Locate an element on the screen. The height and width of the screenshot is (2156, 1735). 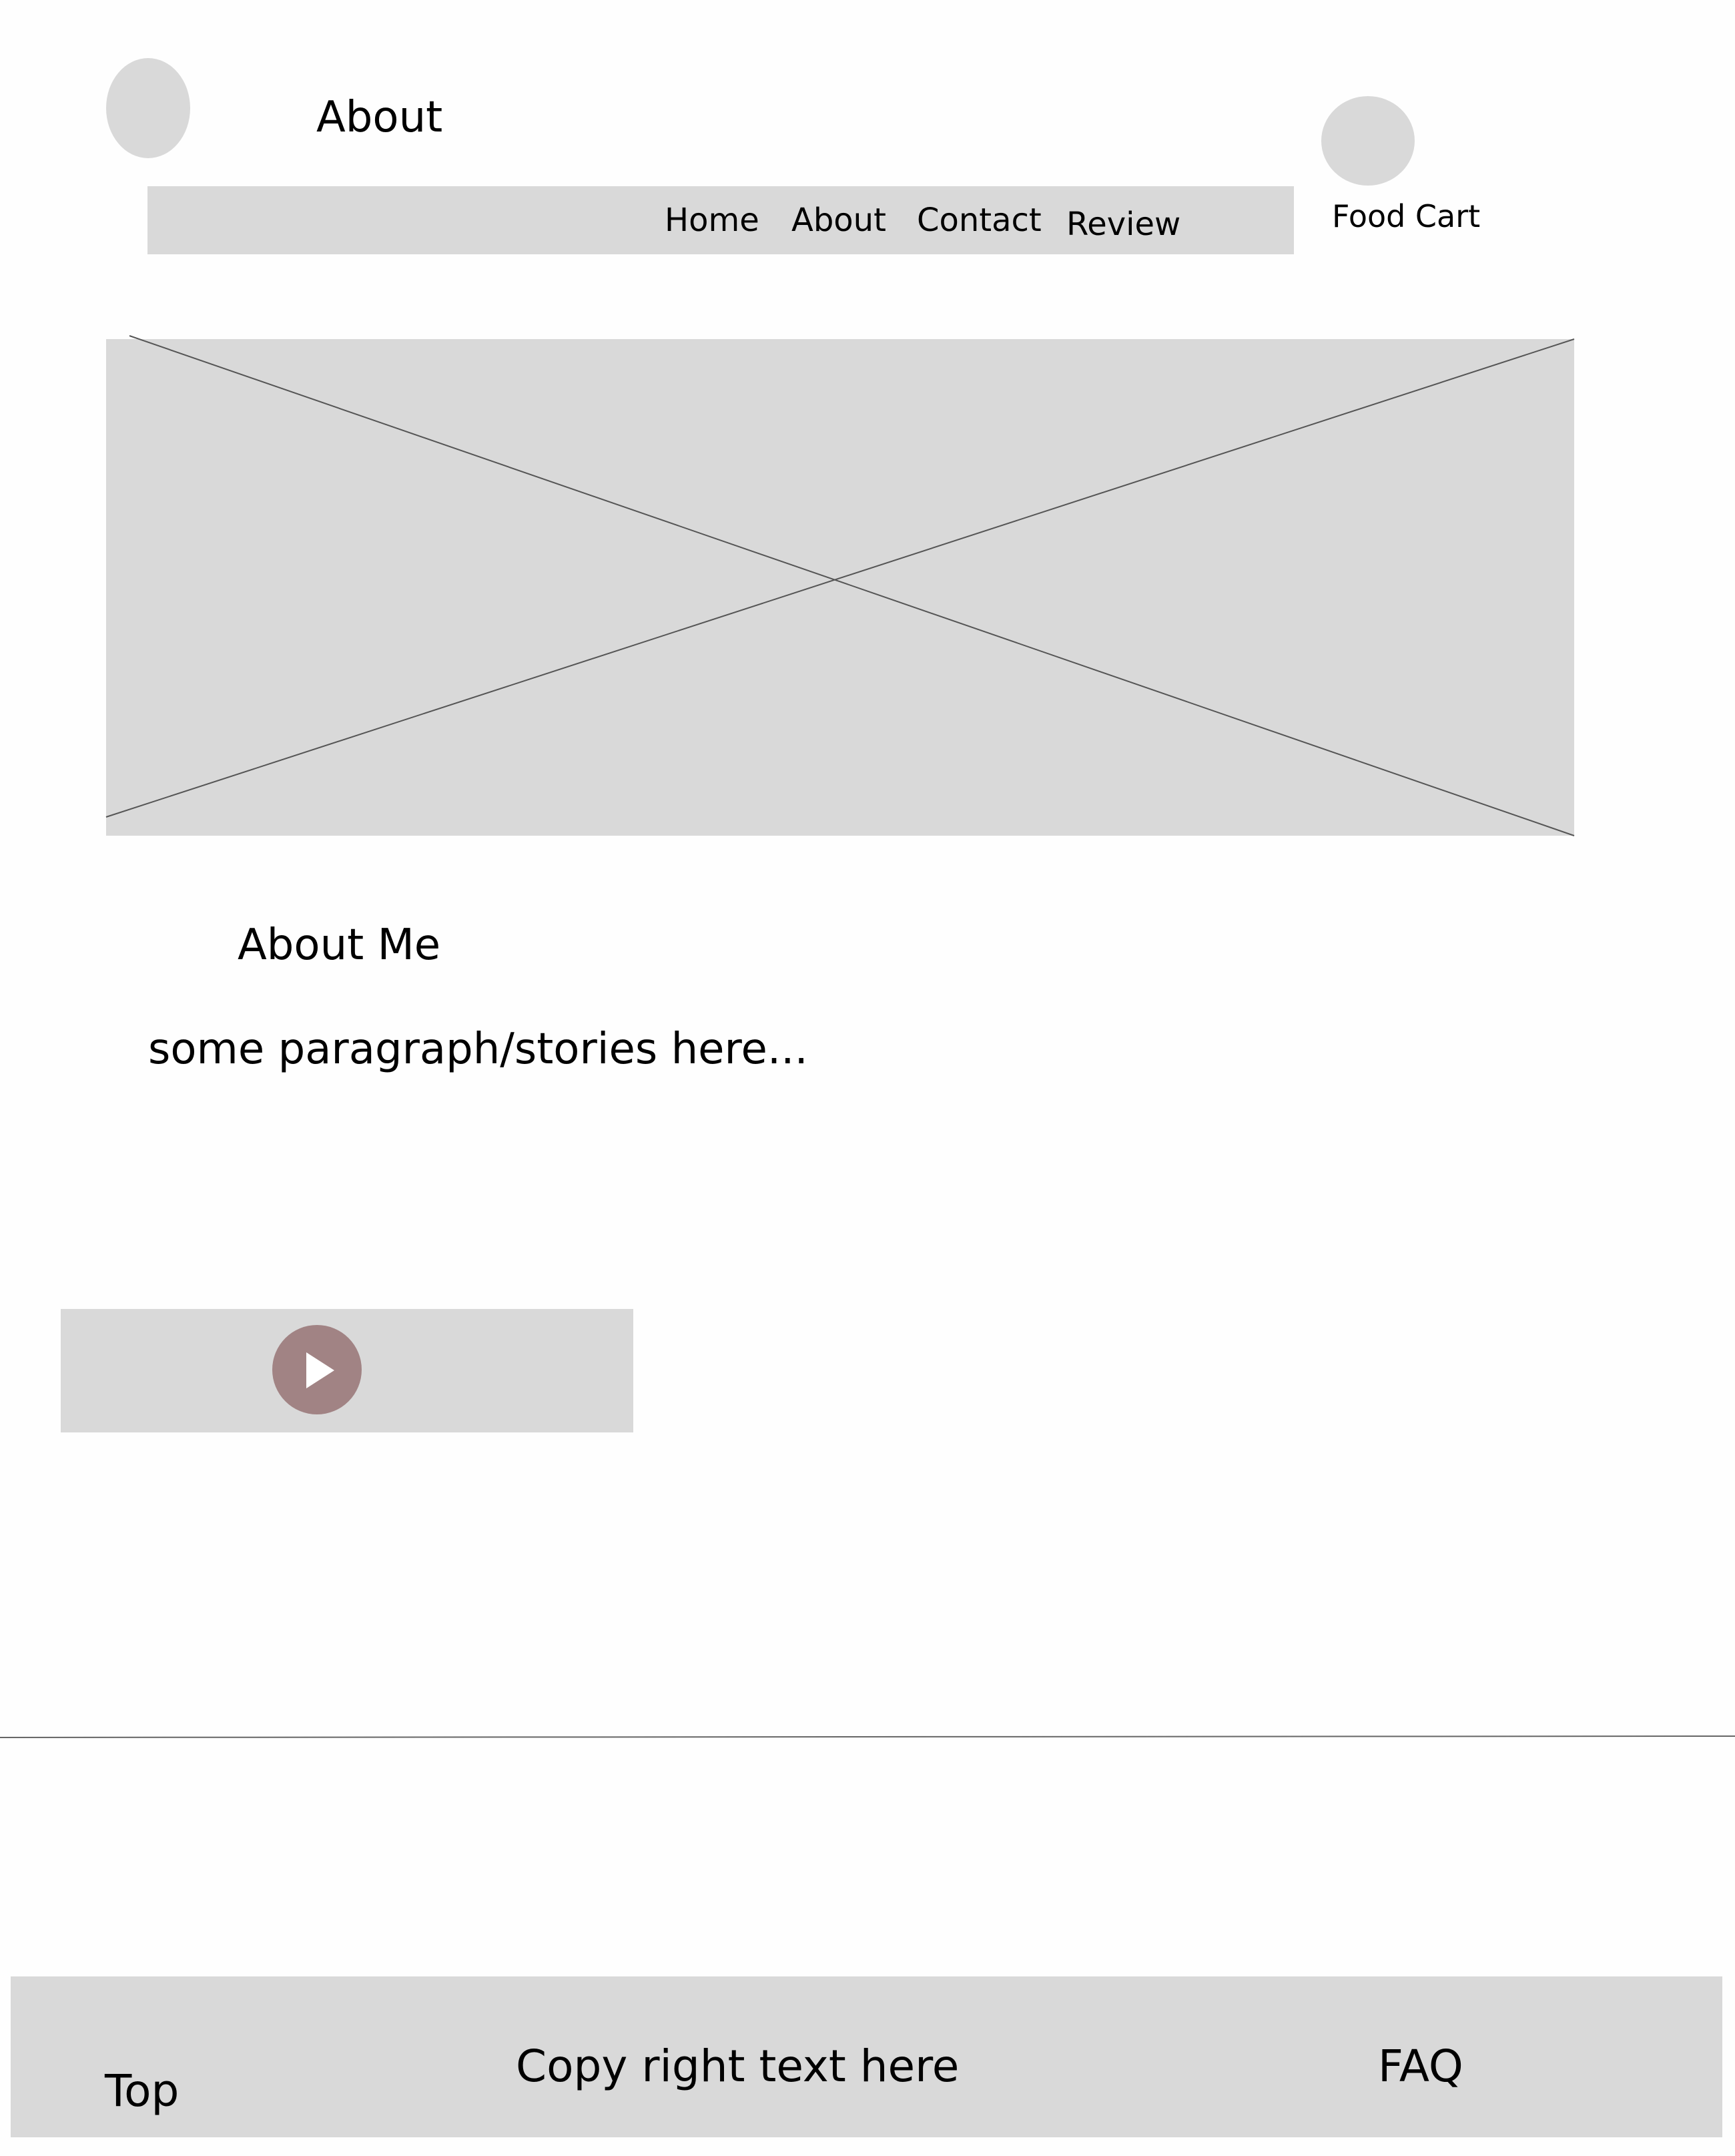
nav-item-contact: Contact is located at coordinates (979, 220).